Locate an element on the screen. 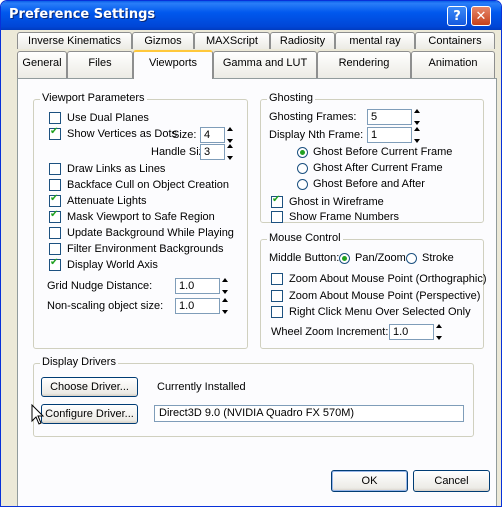 The image size is (502, 507). ghosting-frames-spinner: 5 is located at coordinates (394, 117).